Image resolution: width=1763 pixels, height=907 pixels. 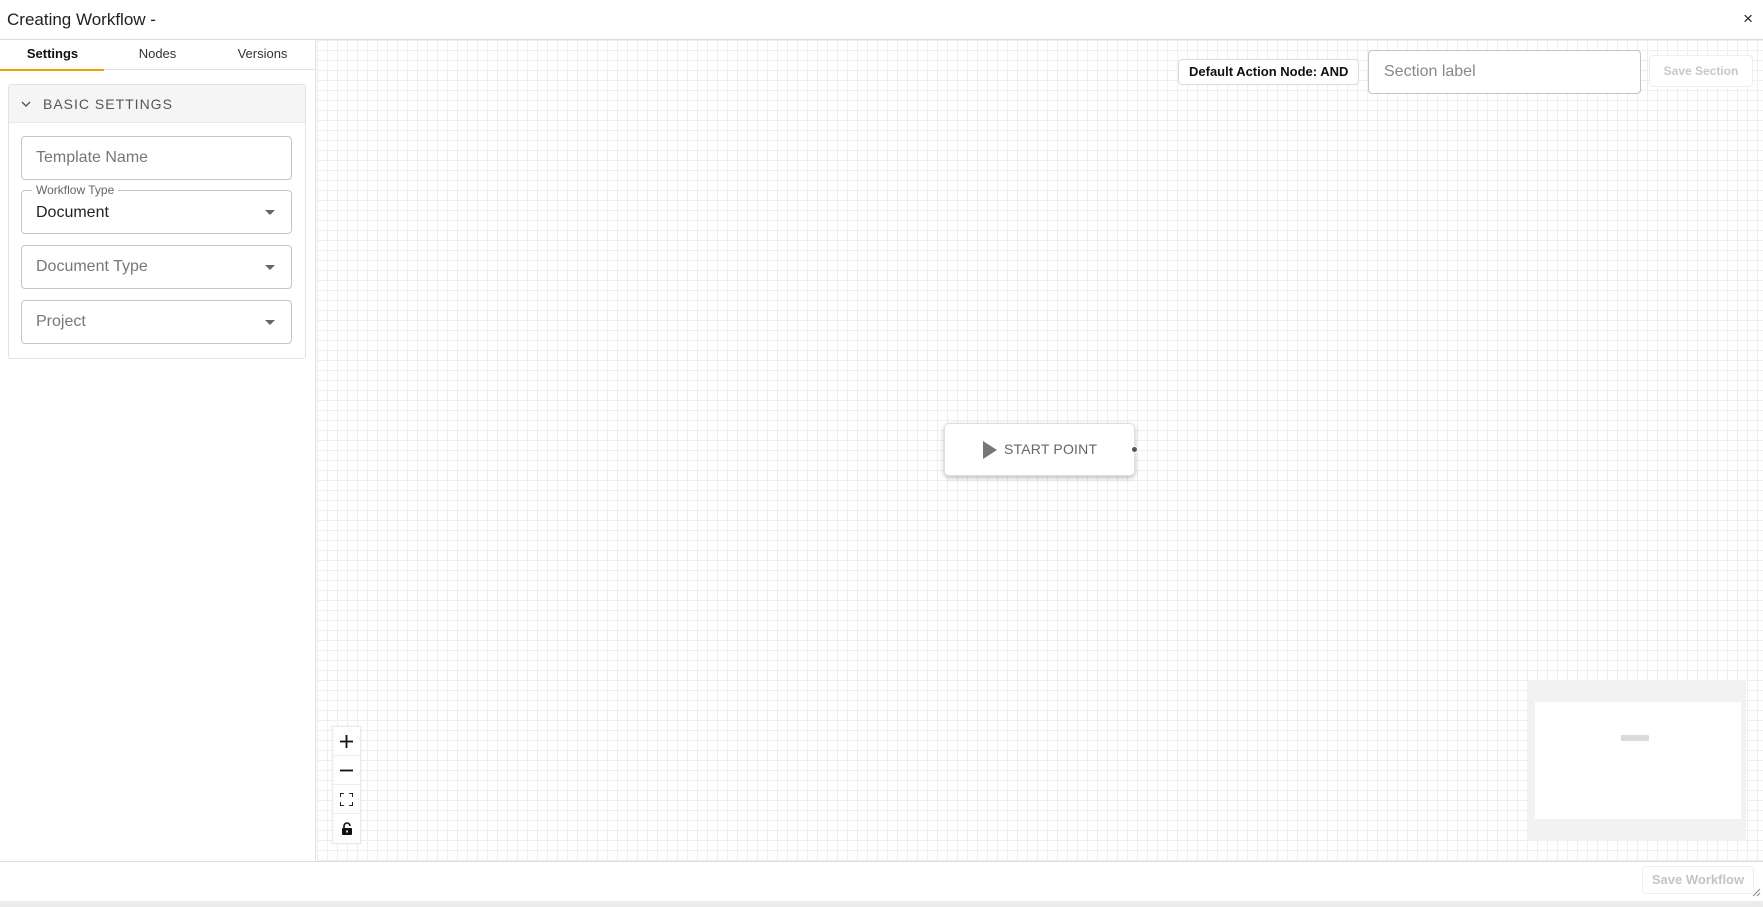 I want to click on canvas-controls, so click(x=346, y=785).